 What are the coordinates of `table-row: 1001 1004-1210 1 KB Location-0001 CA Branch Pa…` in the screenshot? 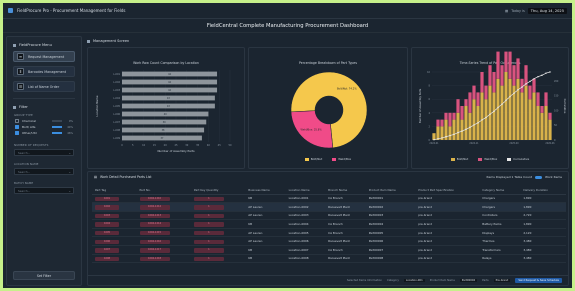 It's located at (329, 199).